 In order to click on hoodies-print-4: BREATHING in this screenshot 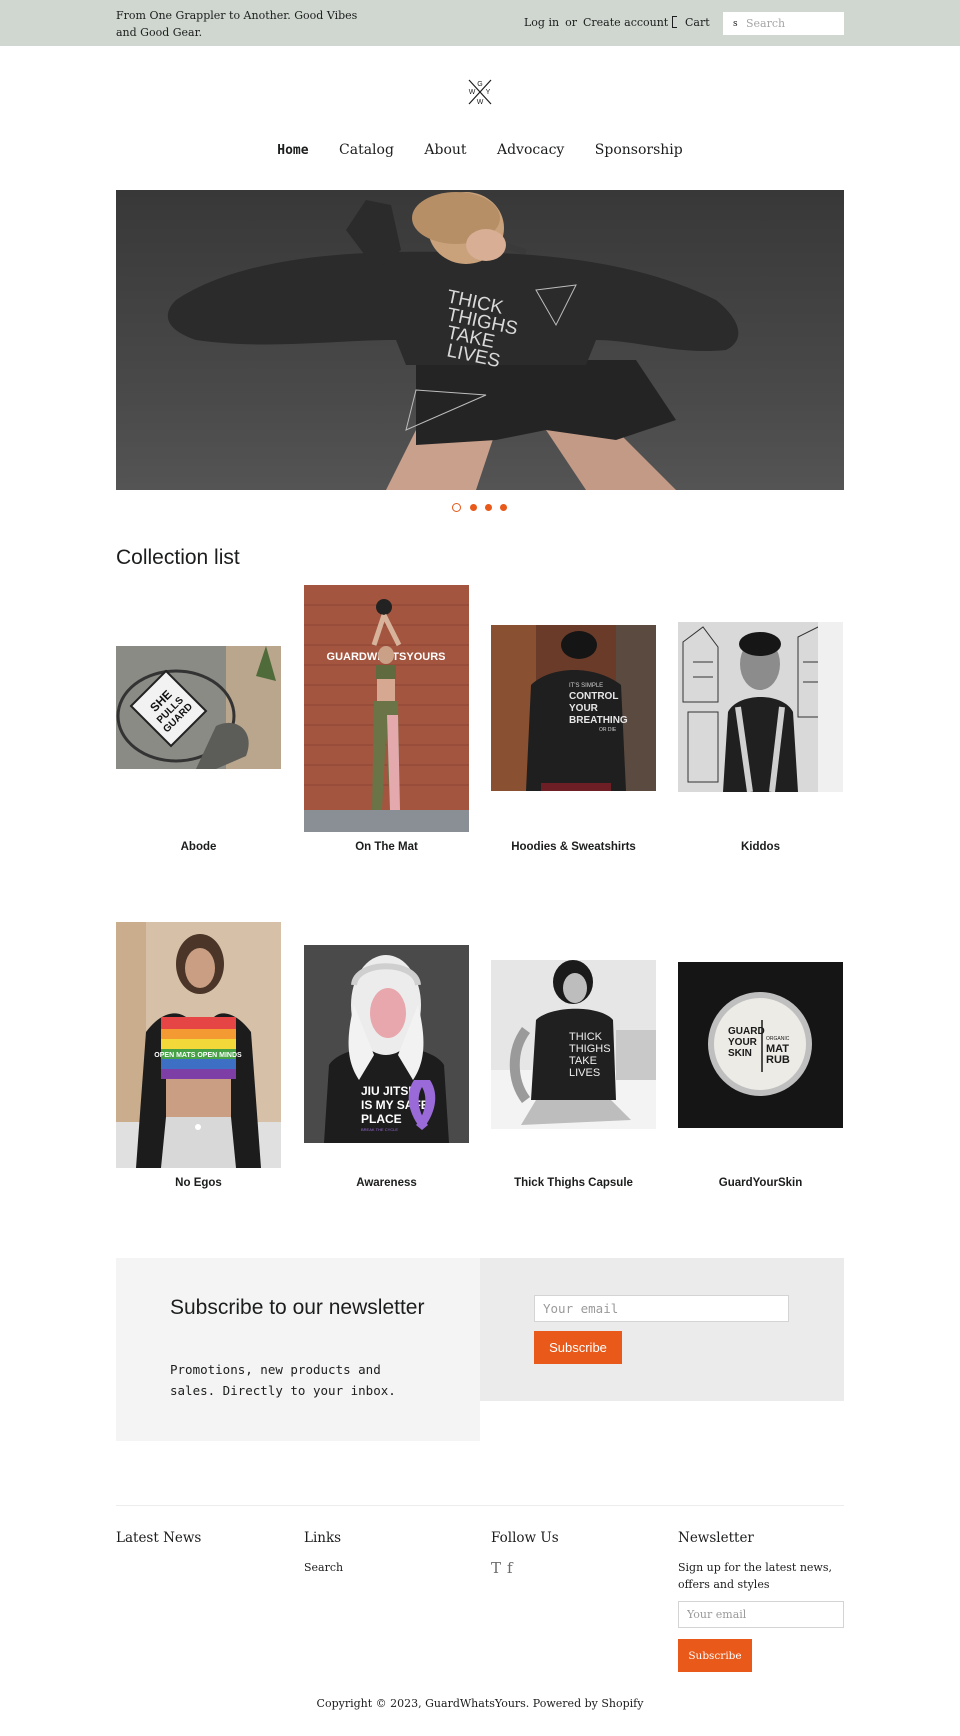, I will do `click(598, 720)`.